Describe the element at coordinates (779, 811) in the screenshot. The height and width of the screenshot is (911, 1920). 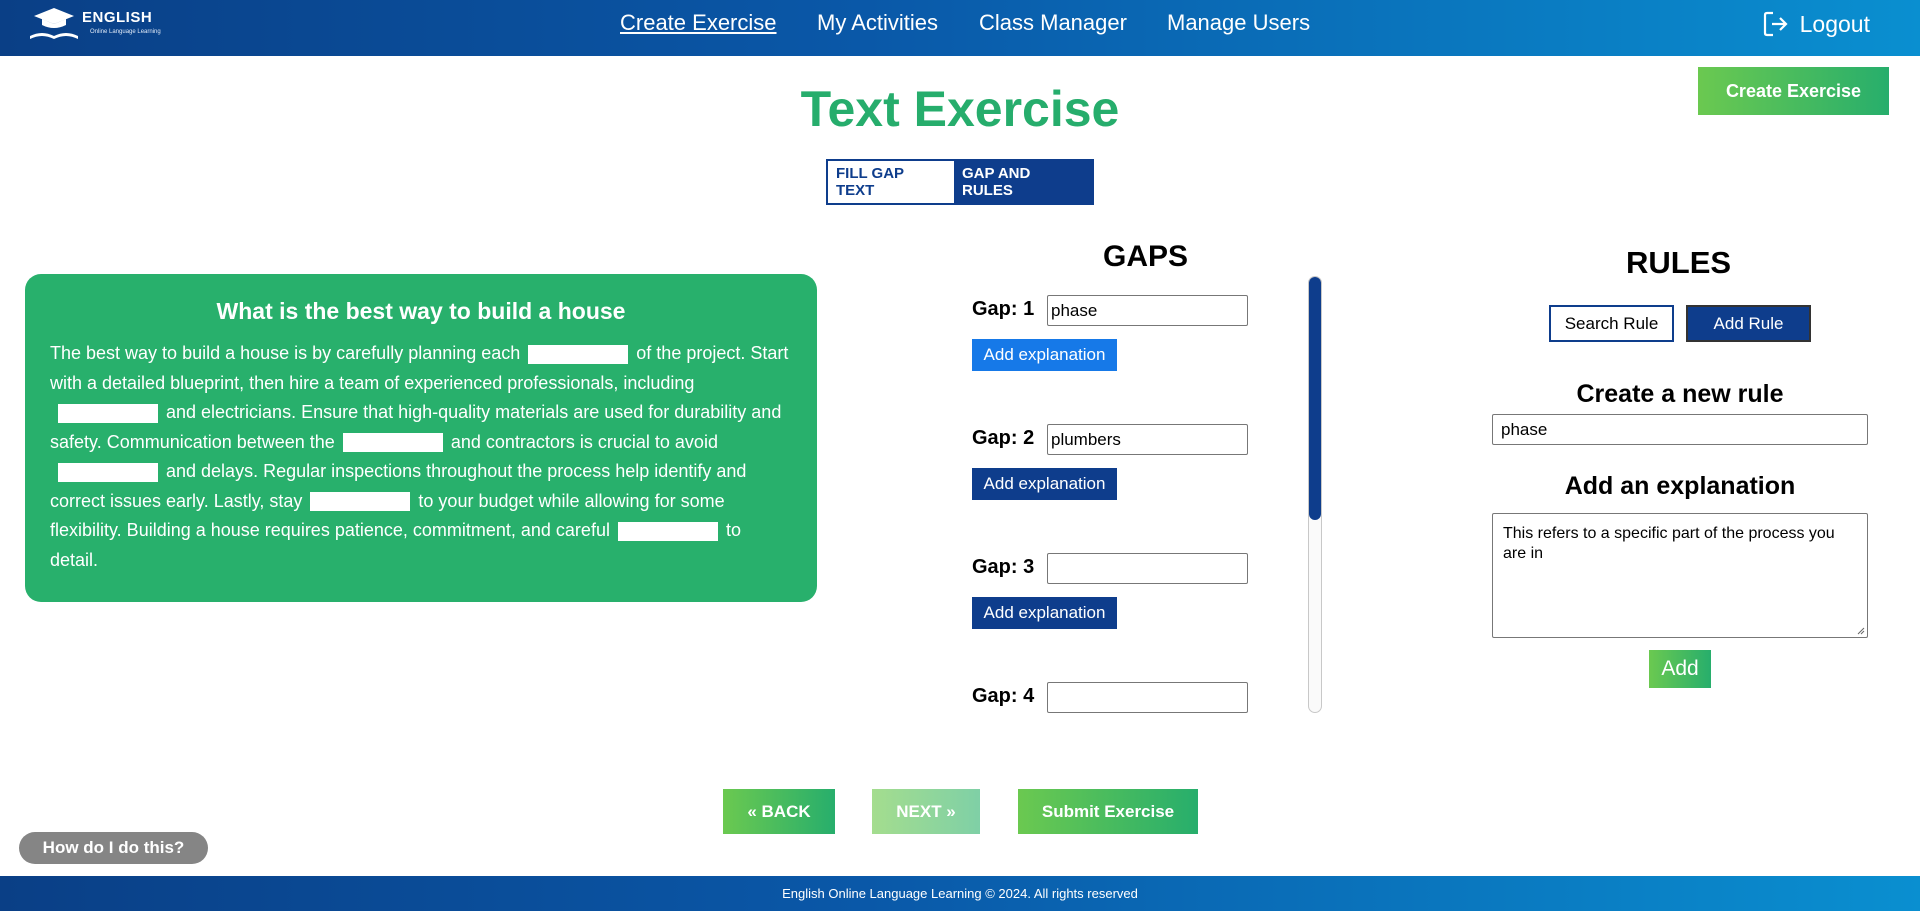
I see `back-button: « BACK` at that location.